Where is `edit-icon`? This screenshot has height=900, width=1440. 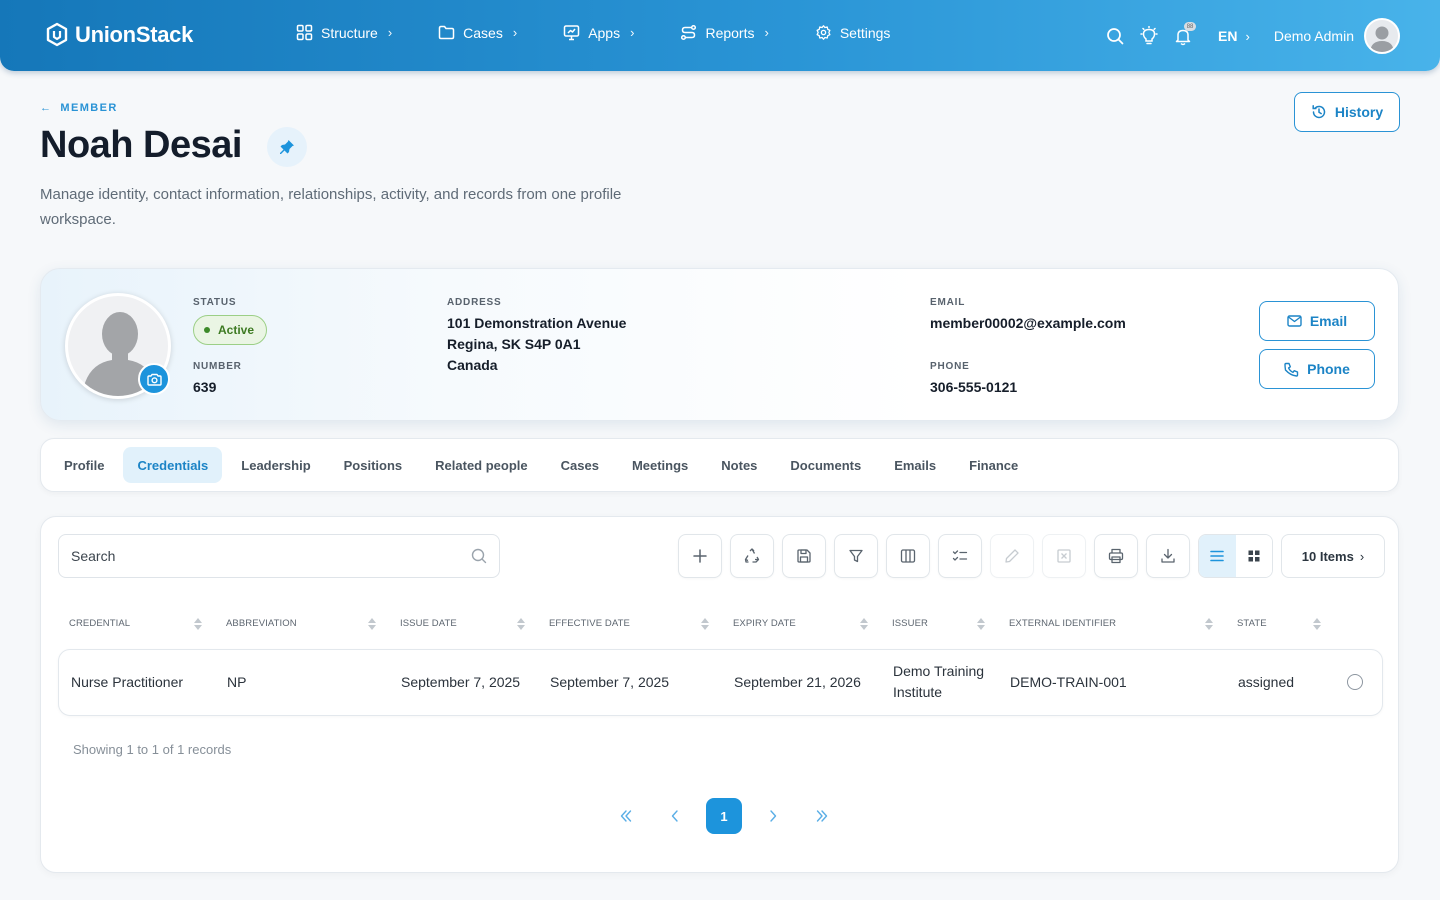 edit-icon is located at coordinates (1012, 556).